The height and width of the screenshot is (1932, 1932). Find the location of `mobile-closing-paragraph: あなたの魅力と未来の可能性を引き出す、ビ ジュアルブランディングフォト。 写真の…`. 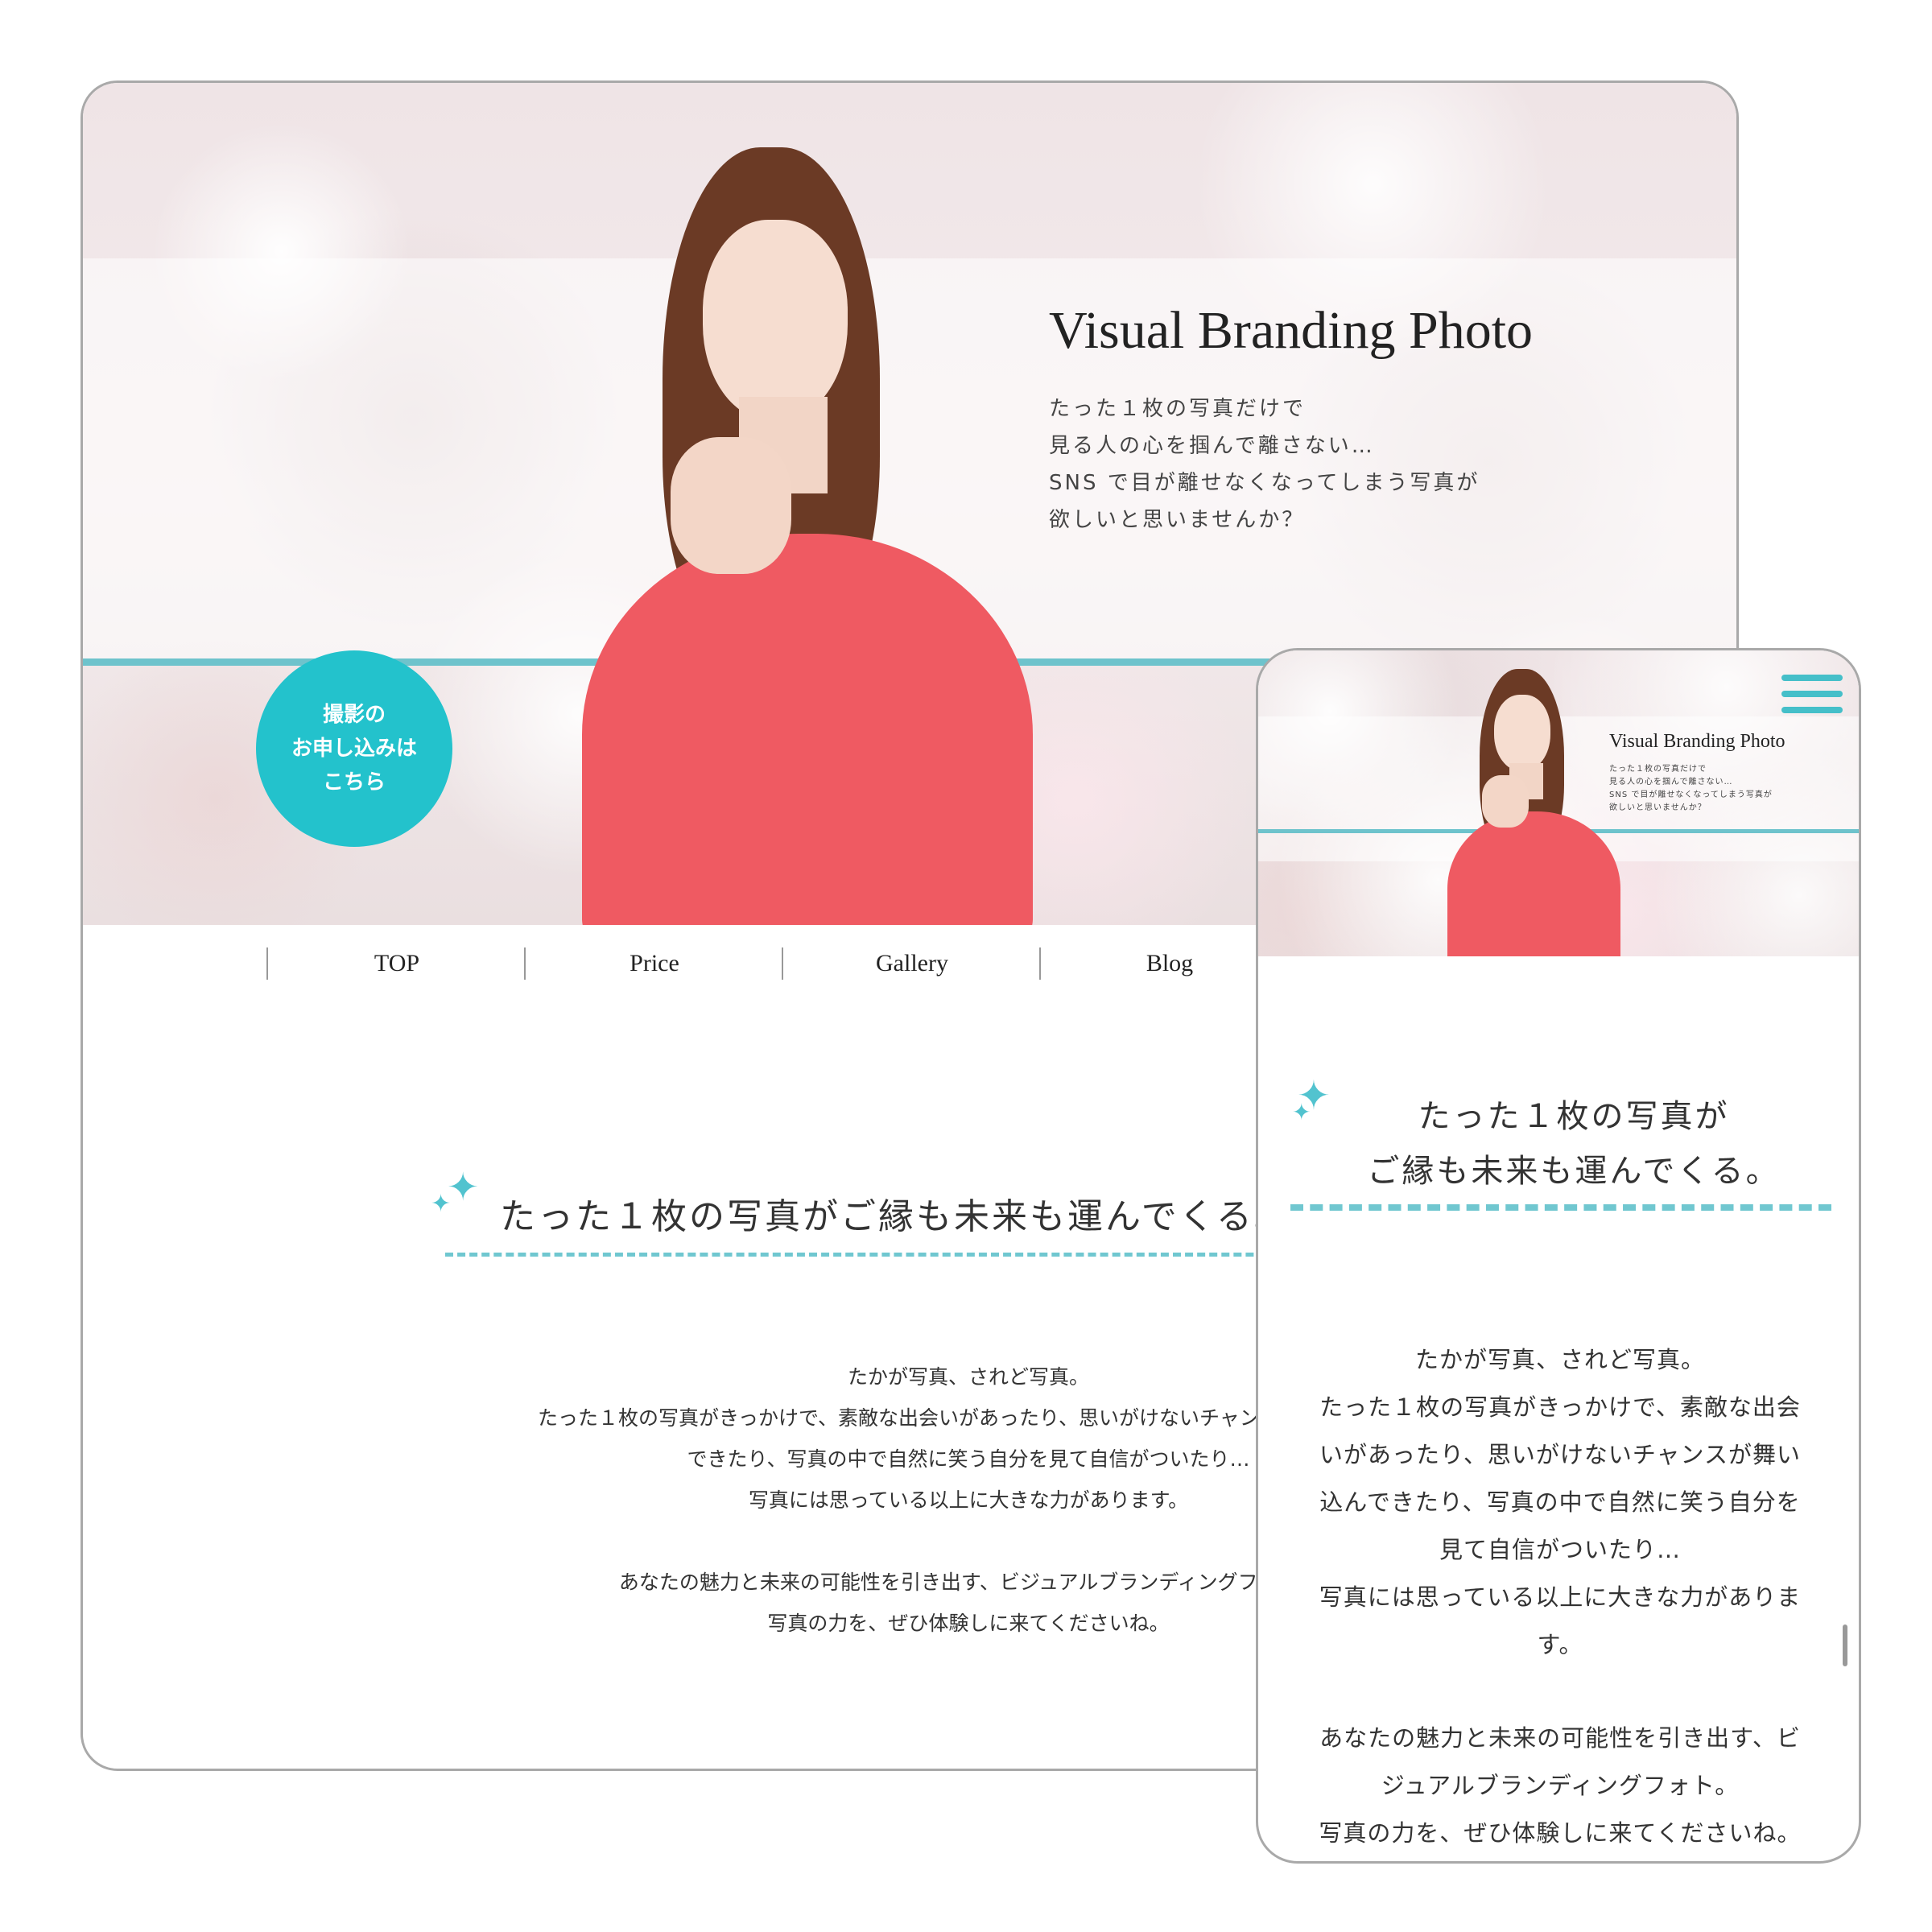

mobile-closing-paragraph: あなたの魅力と未来の可能性を引き出す、ビ ジュアルブランディングフォト。 写真の… is located at coordinates (1560, 1785).